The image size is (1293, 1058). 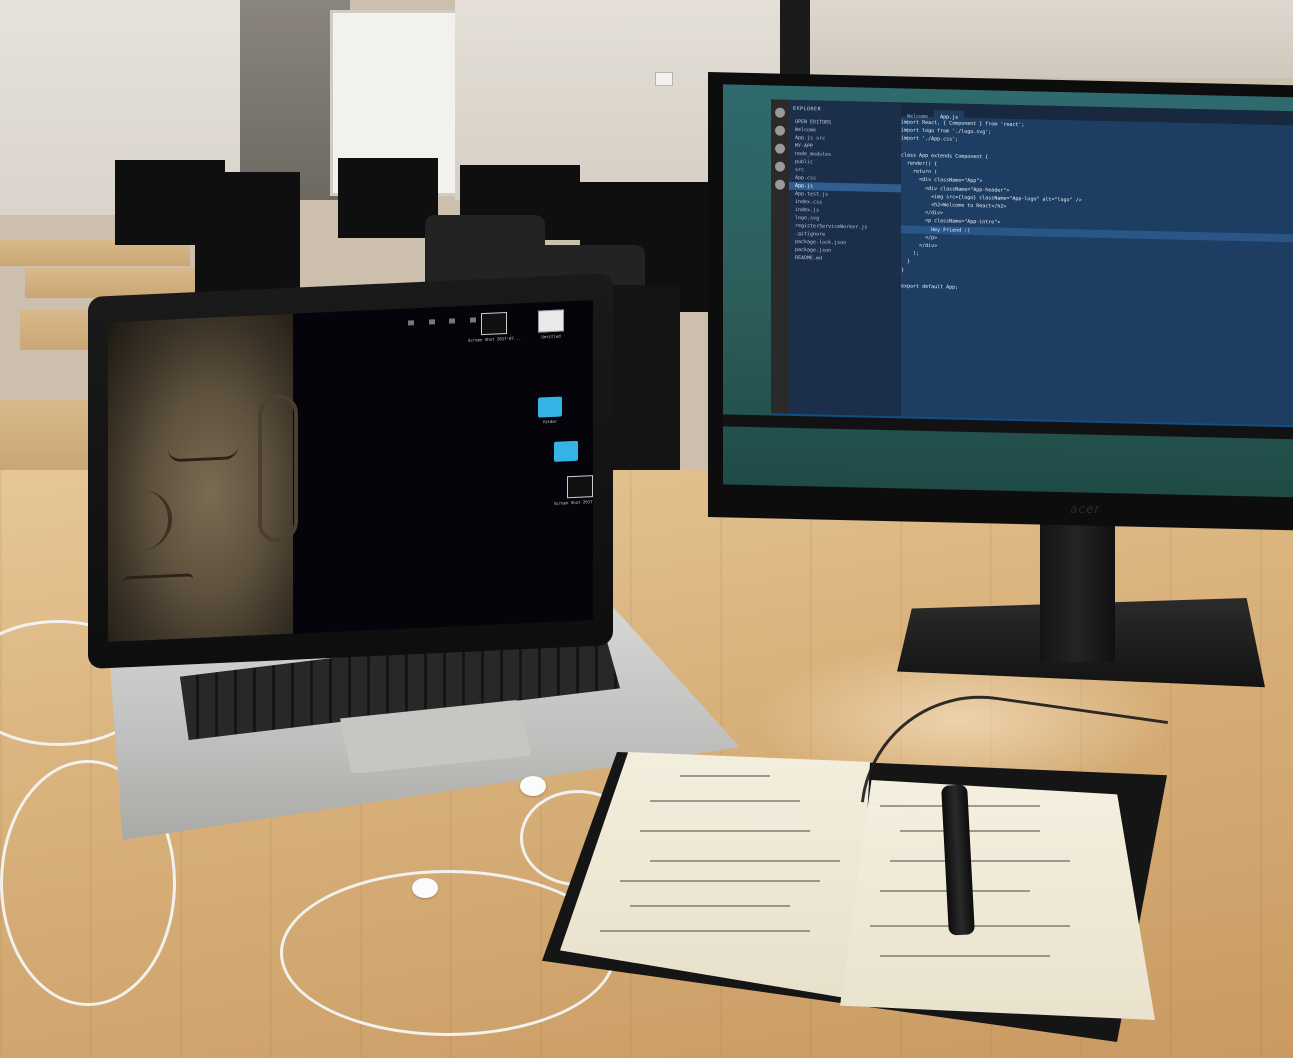 I want to click on monitor-brand-logo: acer, so click(x=1085, y=509).